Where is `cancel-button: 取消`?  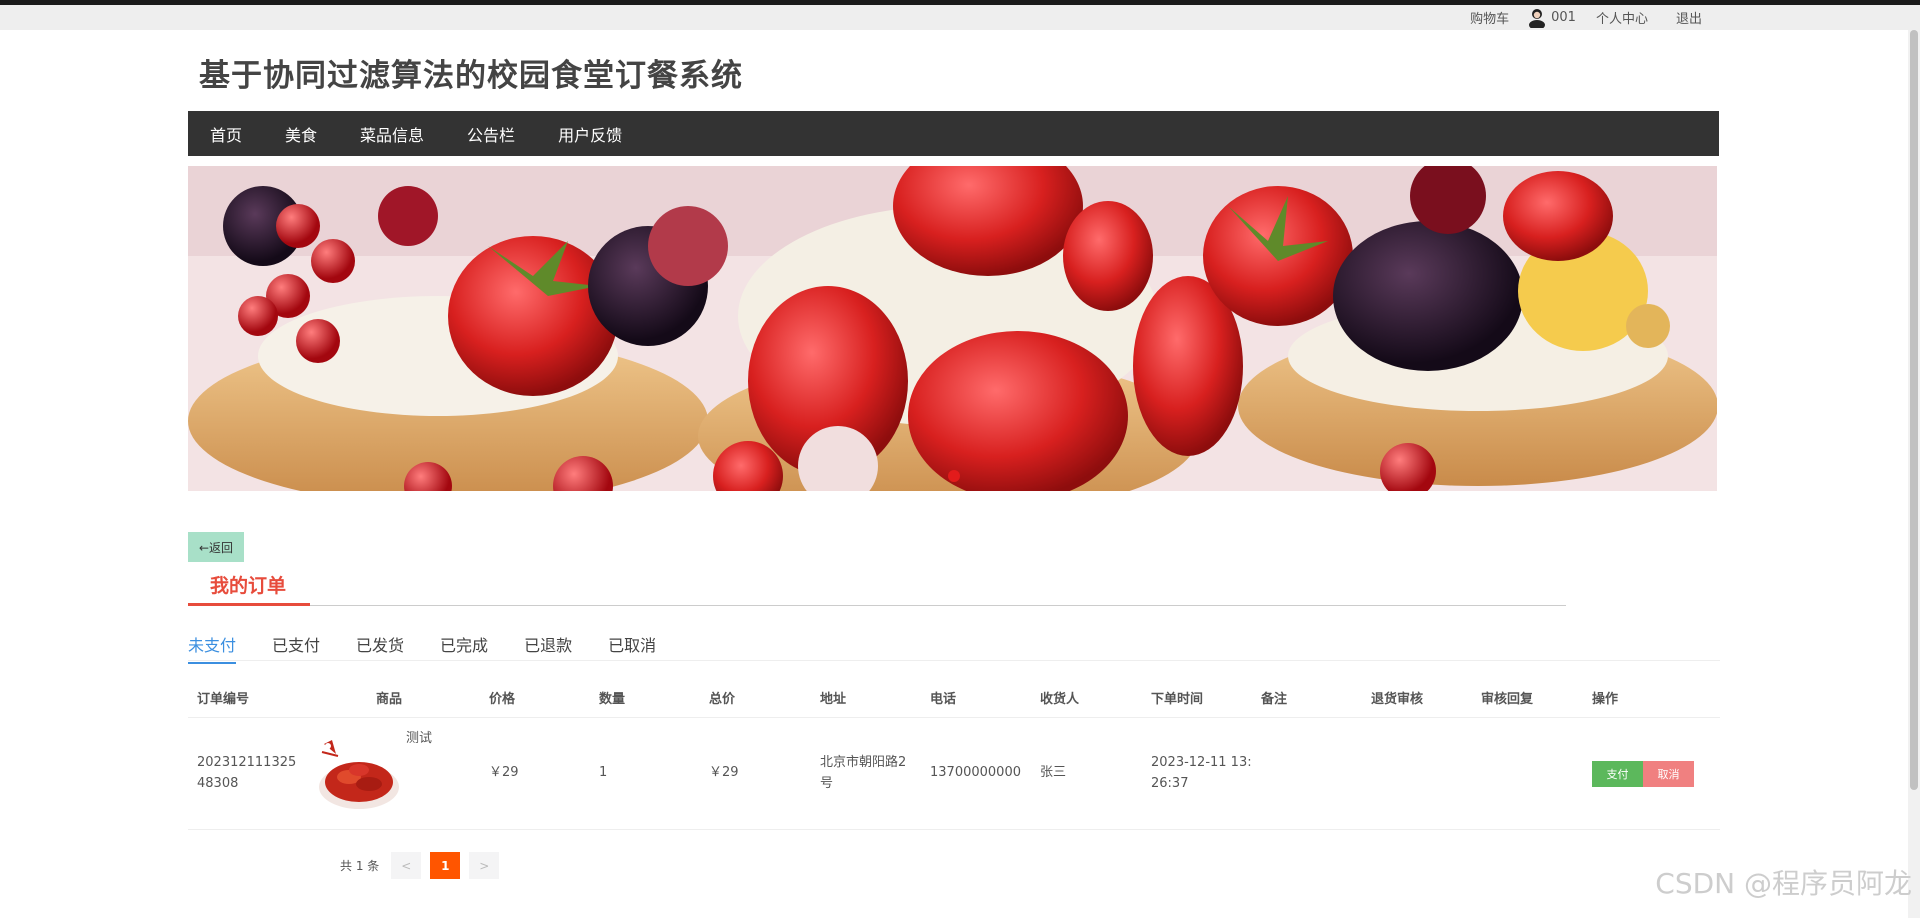
cancel-button: 取消 is located at coordinates (1668, 774).